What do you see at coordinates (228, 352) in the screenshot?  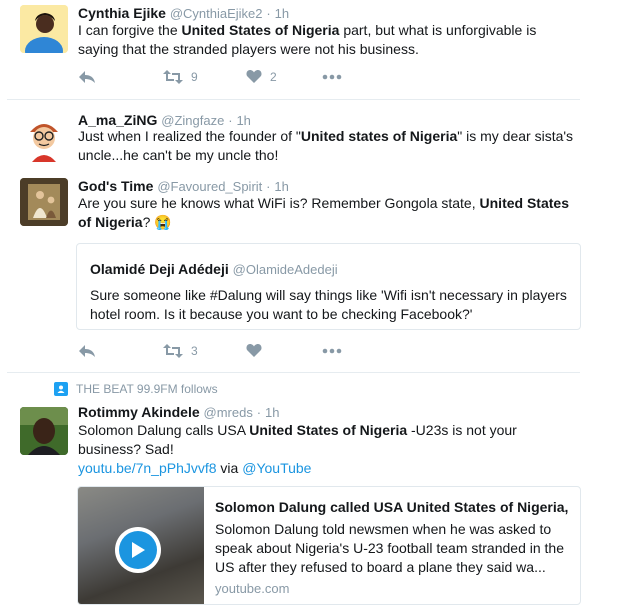 I see `tweet-actions: 3` at bounding box center [228, 352].